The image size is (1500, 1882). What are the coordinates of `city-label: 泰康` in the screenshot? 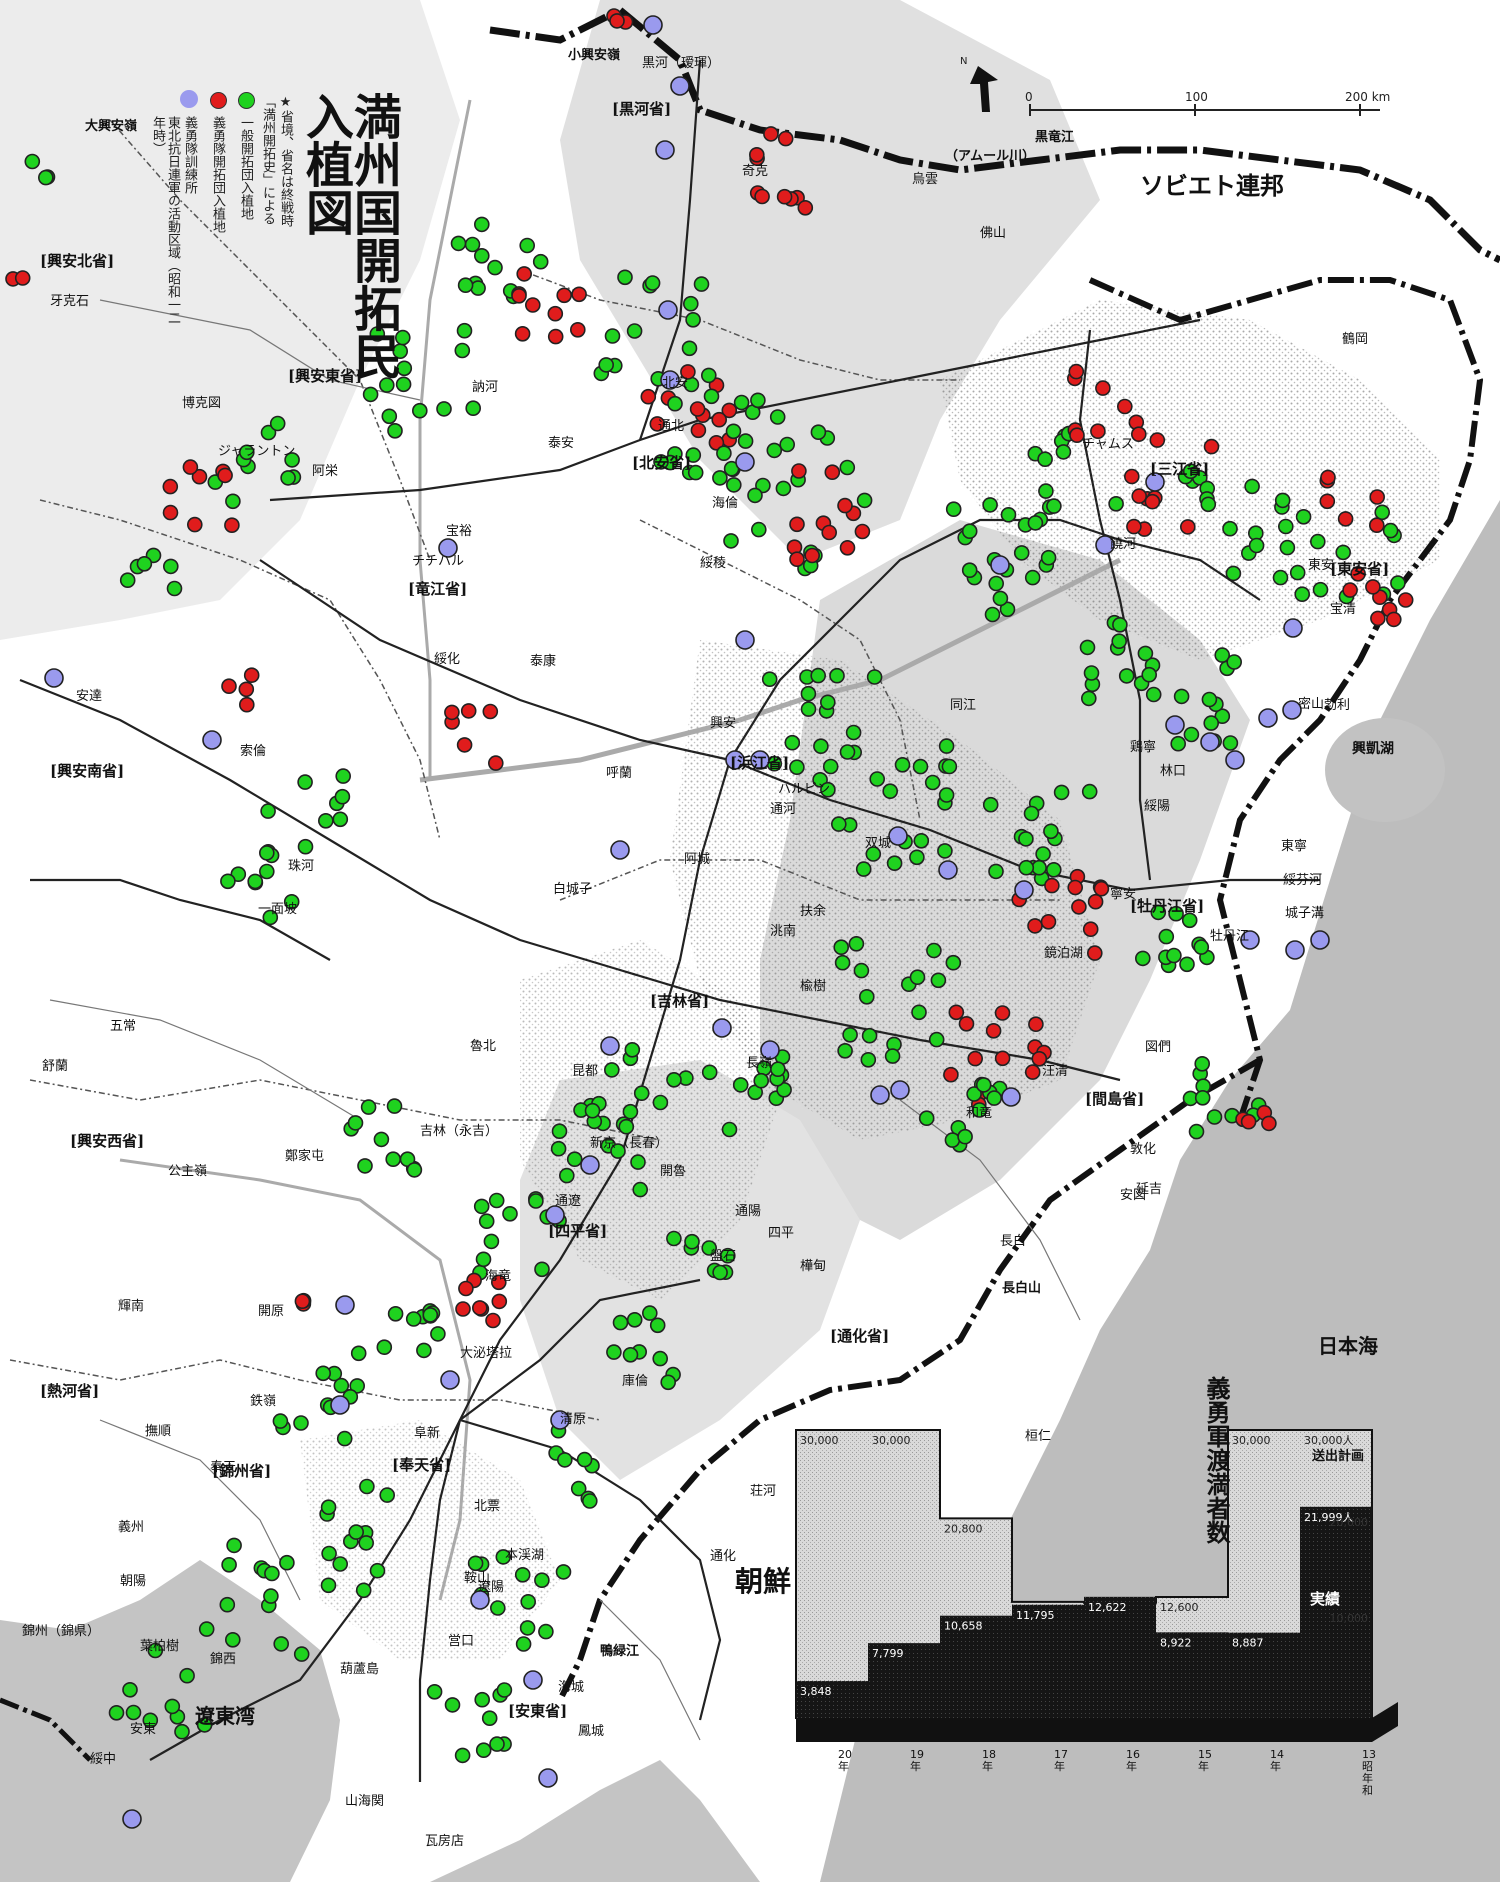 It's located at (543, 661).